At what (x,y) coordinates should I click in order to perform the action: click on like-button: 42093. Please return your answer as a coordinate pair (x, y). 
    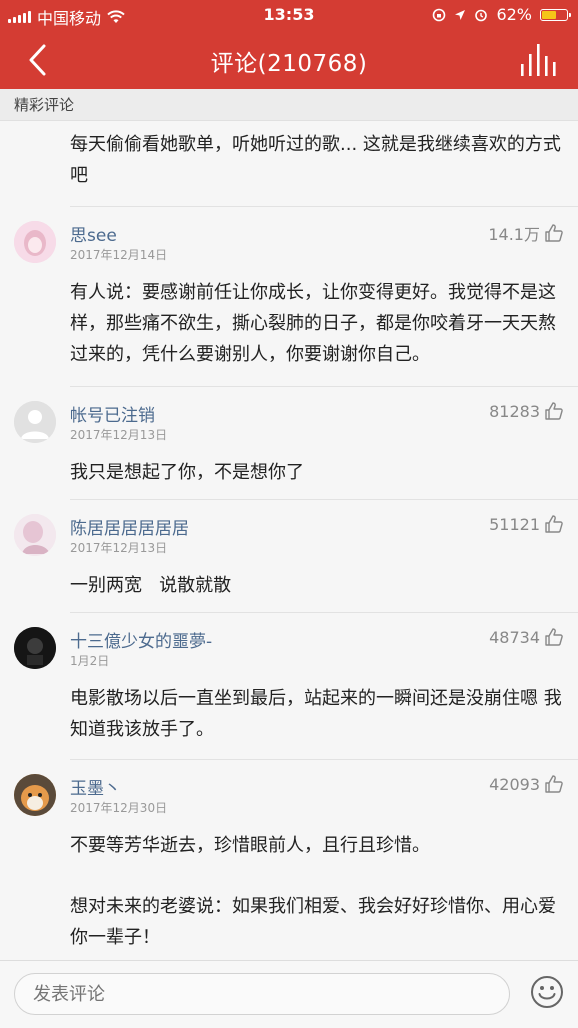
    Looking at the image, I should click on (526, 784).